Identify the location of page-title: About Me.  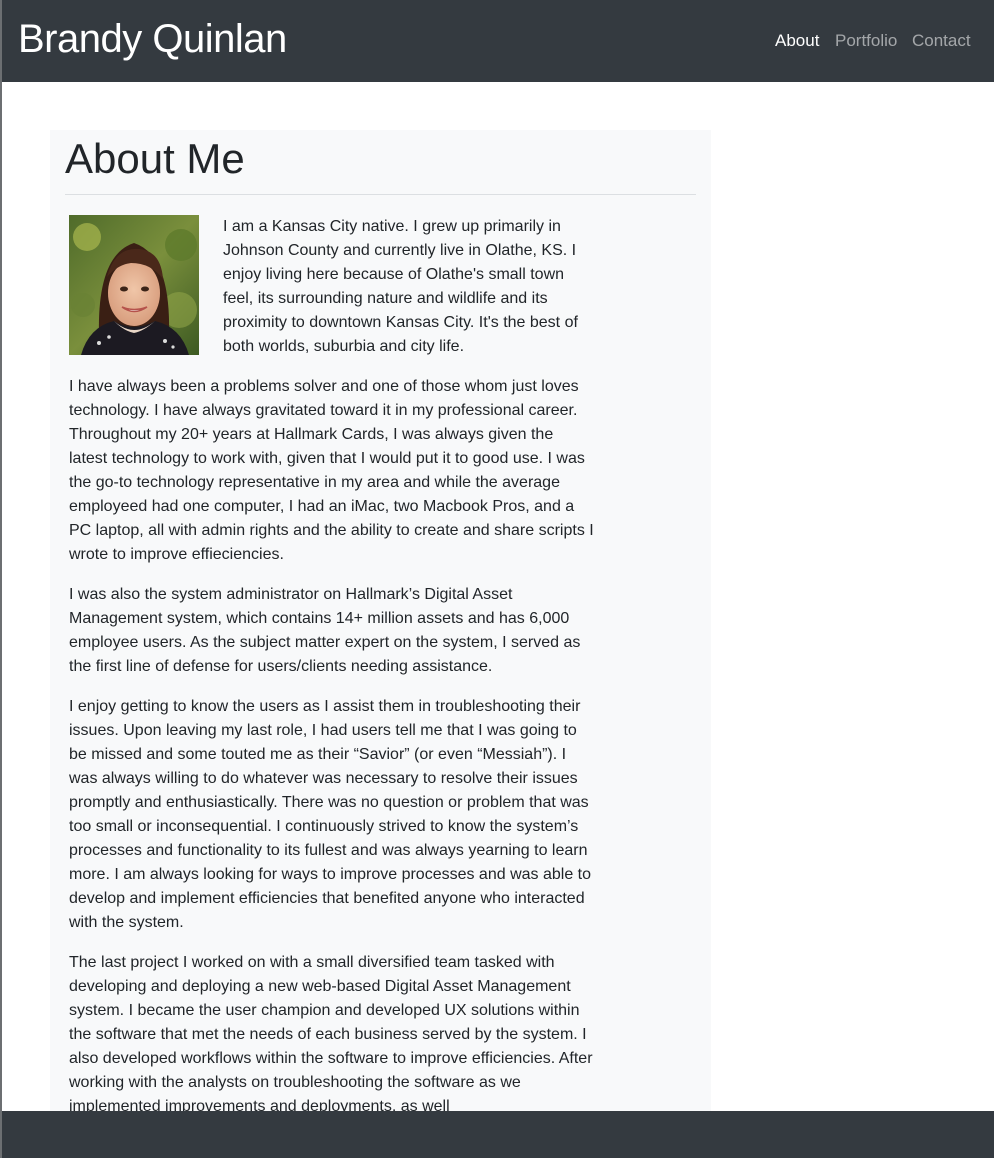
(155, 158).